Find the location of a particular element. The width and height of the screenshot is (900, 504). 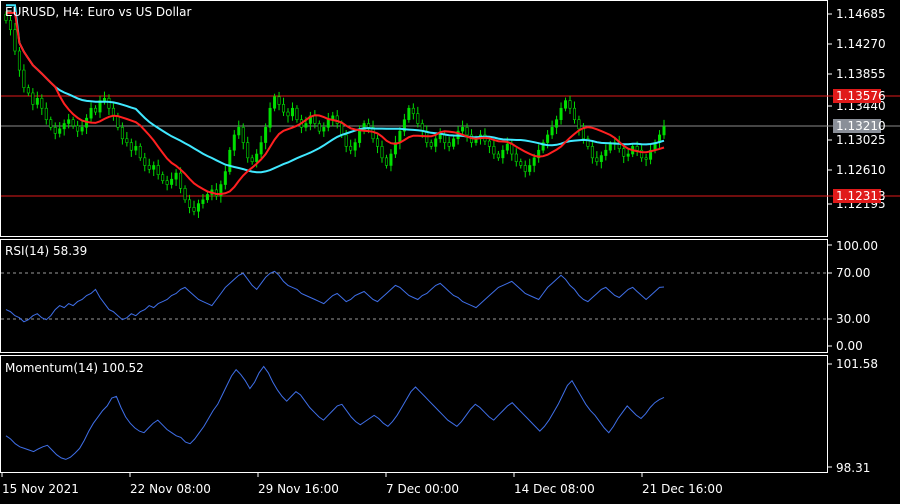

price-tick: 1.12610 is located at coordinates (861, 170).